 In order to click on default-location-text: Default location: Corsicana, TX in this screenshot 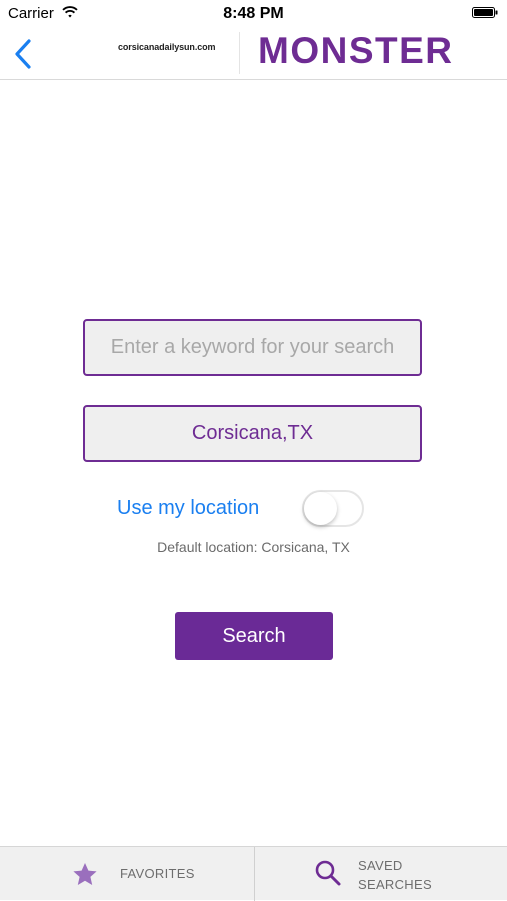, I will do `click(253, 547)`.